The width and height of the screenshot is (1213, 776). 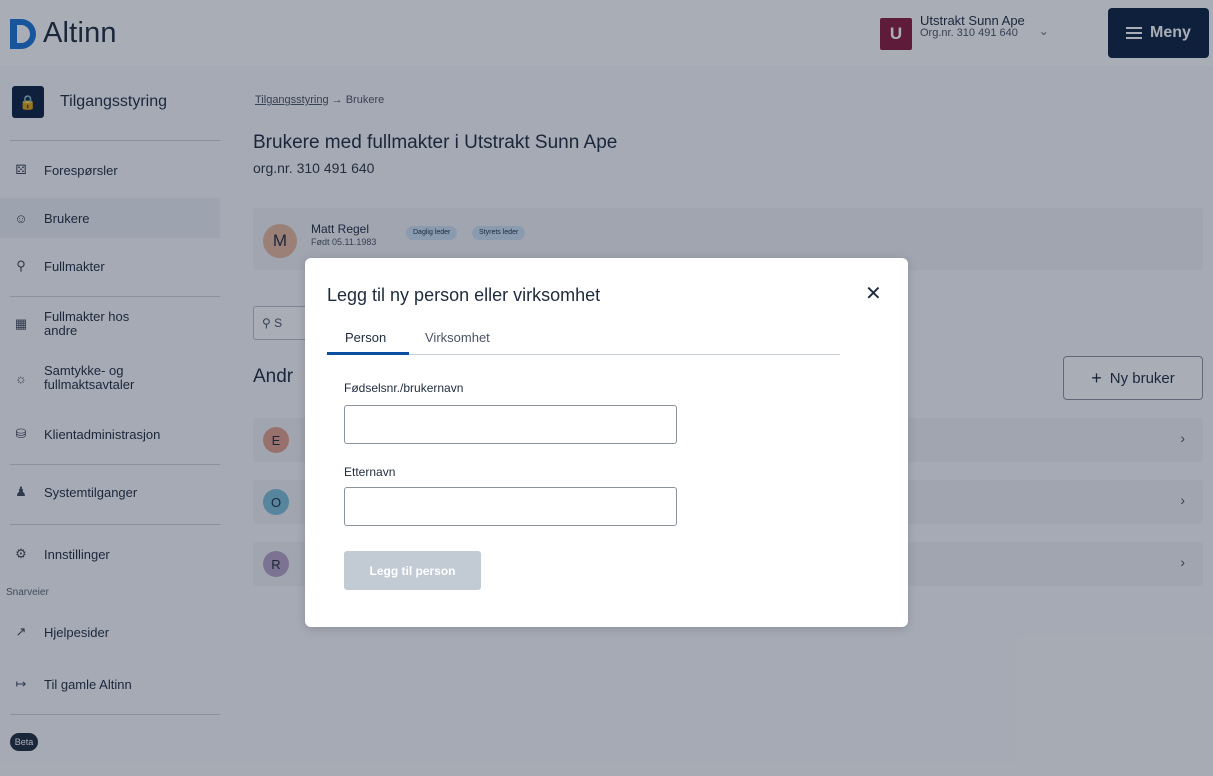 I want to click on close-icon: ✕, so click(x=873, y=294).